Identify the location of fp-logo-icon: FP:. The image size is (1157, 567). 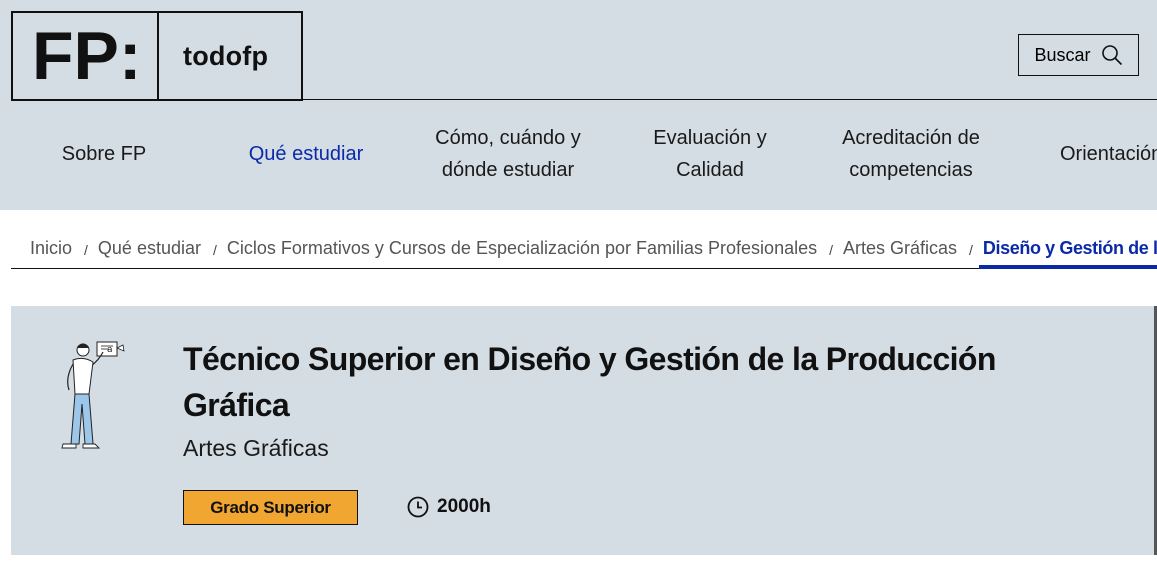
(86, 56).